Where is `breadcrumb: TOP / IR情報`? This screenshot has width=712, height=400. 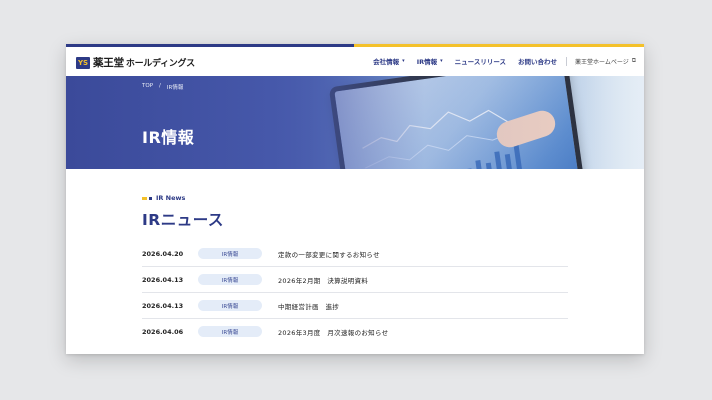
breadcrumb: TOP / IR情報 is located at coordinates (165, 87).